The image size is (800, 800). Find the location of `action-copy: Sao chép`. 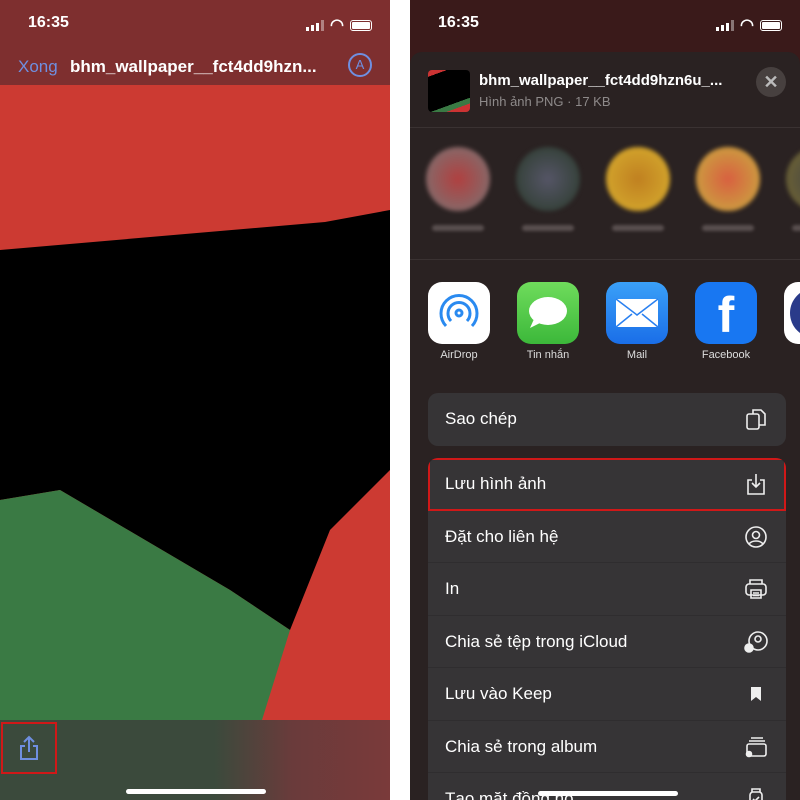

action-copy: Sao chép is located at coordinates (607, 419).